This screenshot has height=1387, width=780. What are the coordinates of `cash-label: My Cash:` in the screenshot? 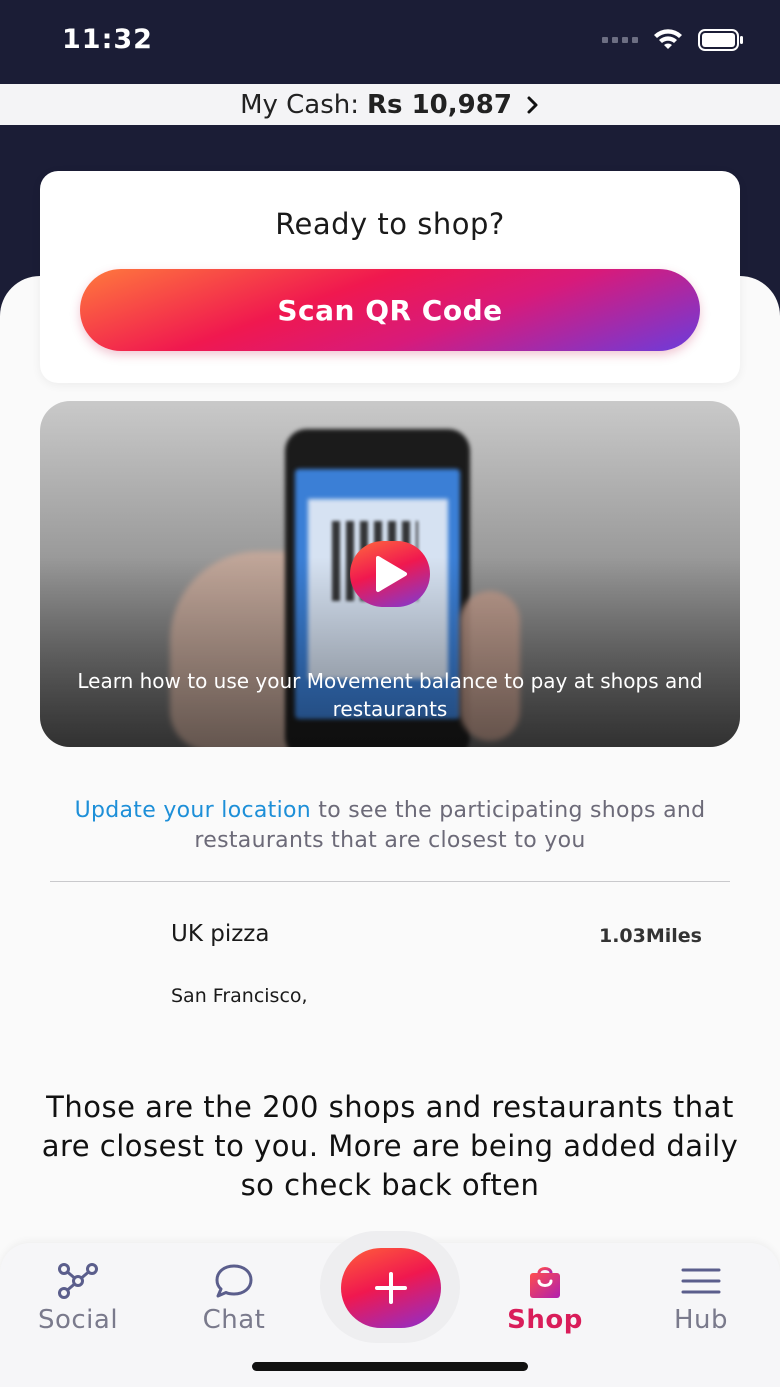 It's located at (300, 104).